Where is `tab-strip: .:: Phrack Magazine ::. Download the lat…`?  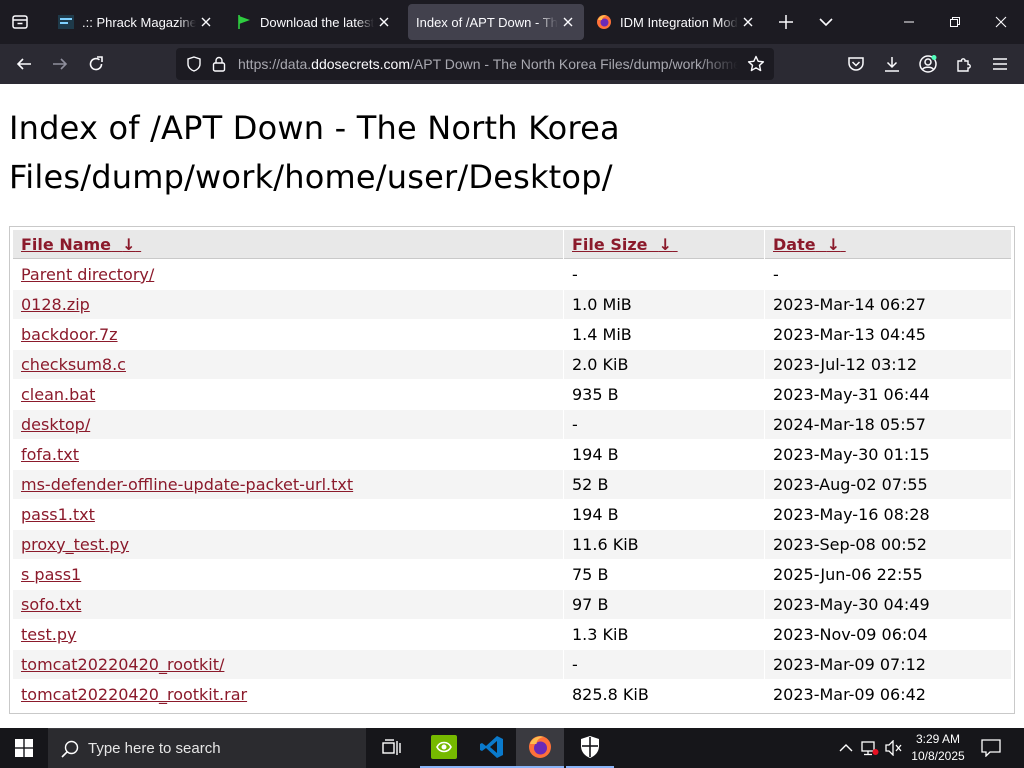 tab-strip: .:: Phrack Magazine ::. Download the lat… is located at coordinates (512, 22).